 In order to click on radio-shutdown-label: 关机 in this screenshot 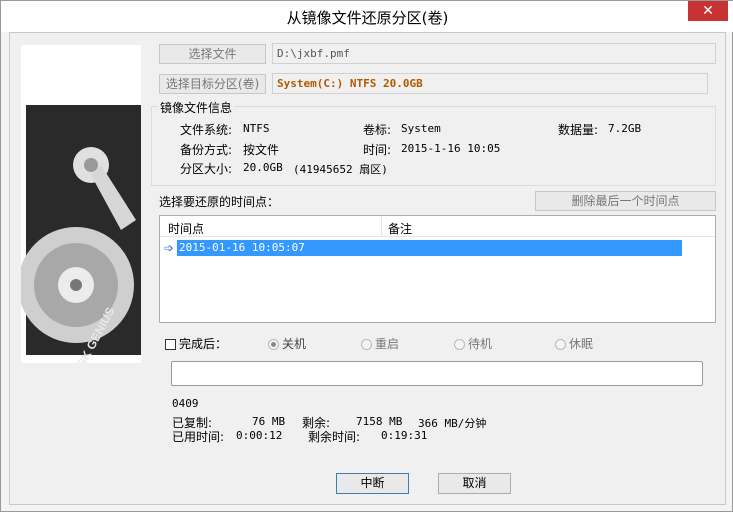, I will do `click(294, 344)`.